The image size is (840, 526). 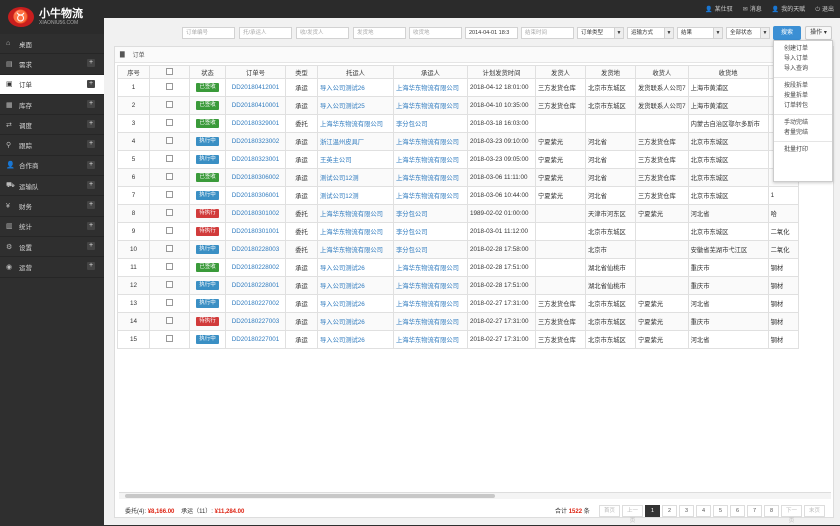 I want to click on page-button-3: 3, so click(x=686, y=510).